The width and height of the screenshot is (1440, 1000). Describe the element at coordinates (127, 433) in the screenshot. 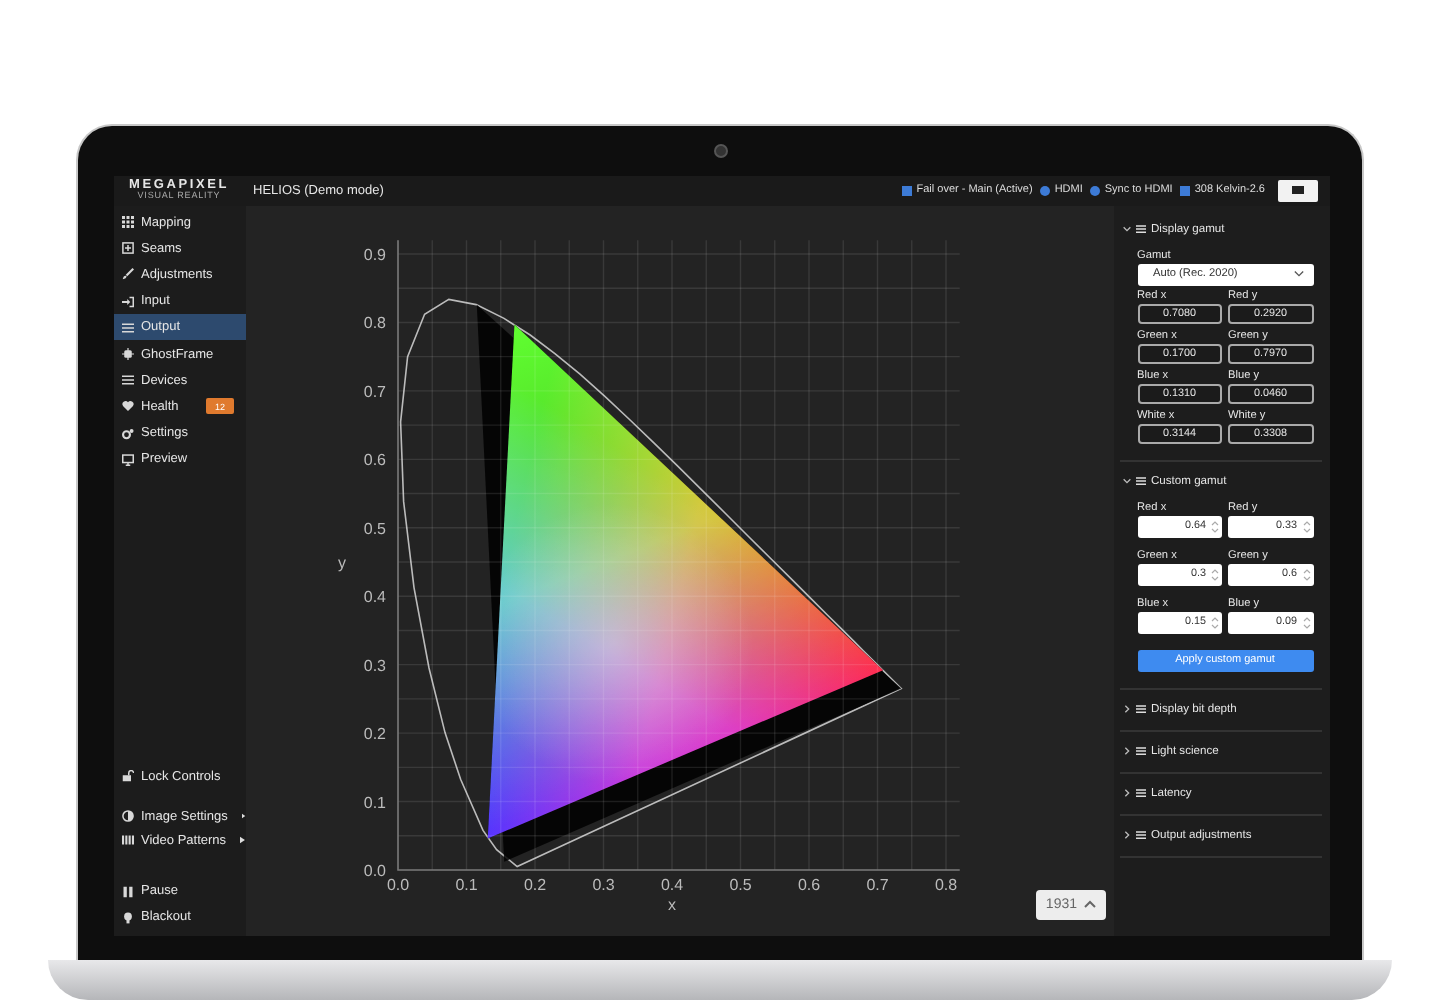

I see `gear-icon` at that location.